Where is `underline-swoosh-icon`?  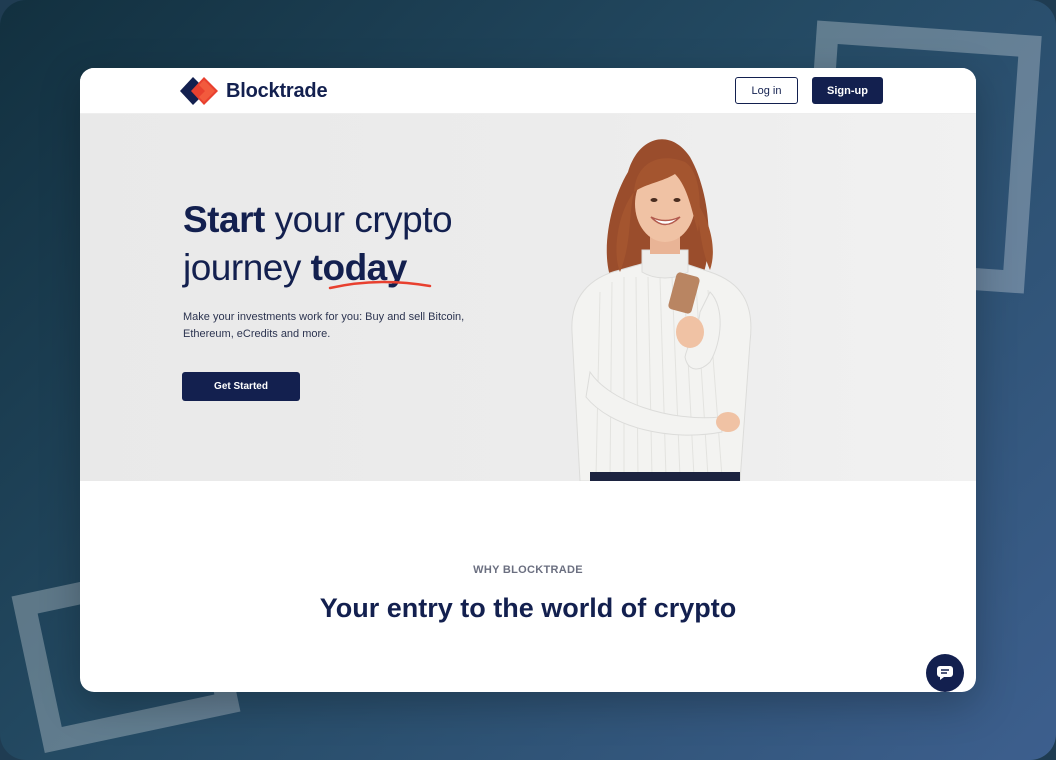
underline-swoosh-icon is located at coordinates (380, 285).